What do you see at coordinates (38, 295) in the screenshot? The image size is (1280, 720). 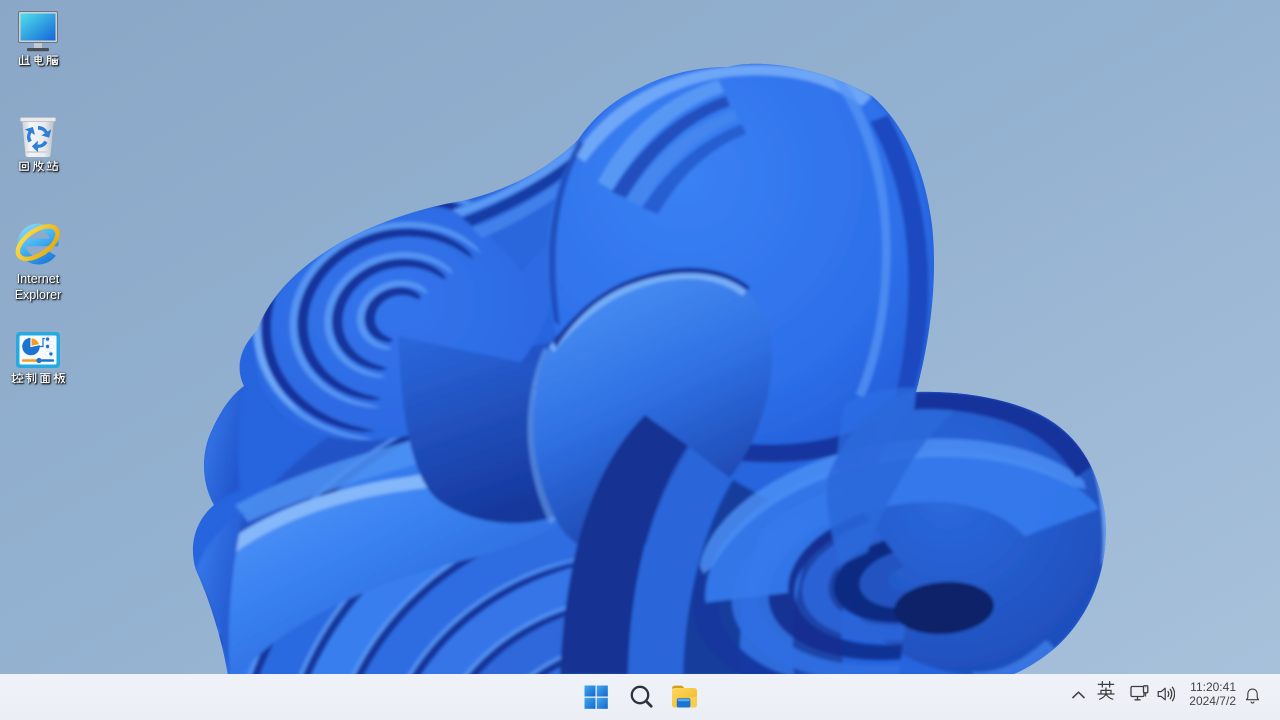 I see `svg-text: Explorer` at bounding box center [38, 295].